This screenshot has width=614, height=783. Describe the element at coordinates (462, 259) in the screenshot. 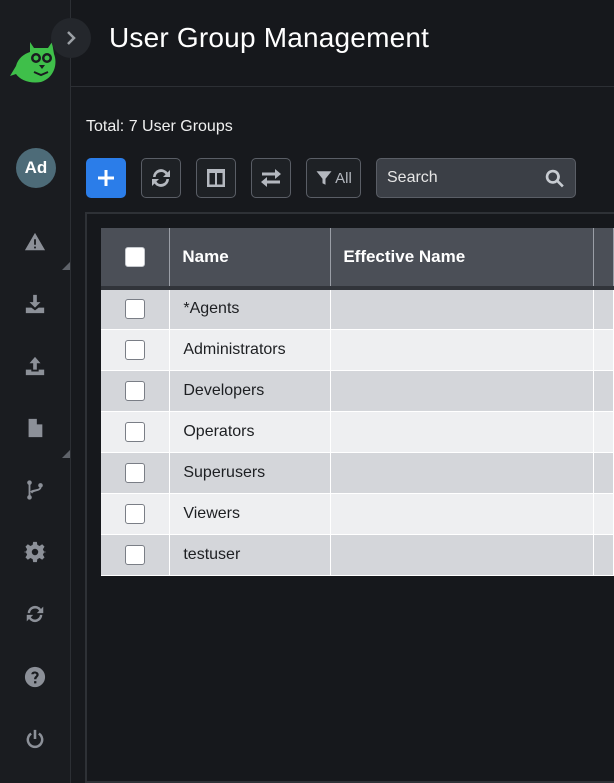

I see `column-header-effective-name: Effective Name` at that location.